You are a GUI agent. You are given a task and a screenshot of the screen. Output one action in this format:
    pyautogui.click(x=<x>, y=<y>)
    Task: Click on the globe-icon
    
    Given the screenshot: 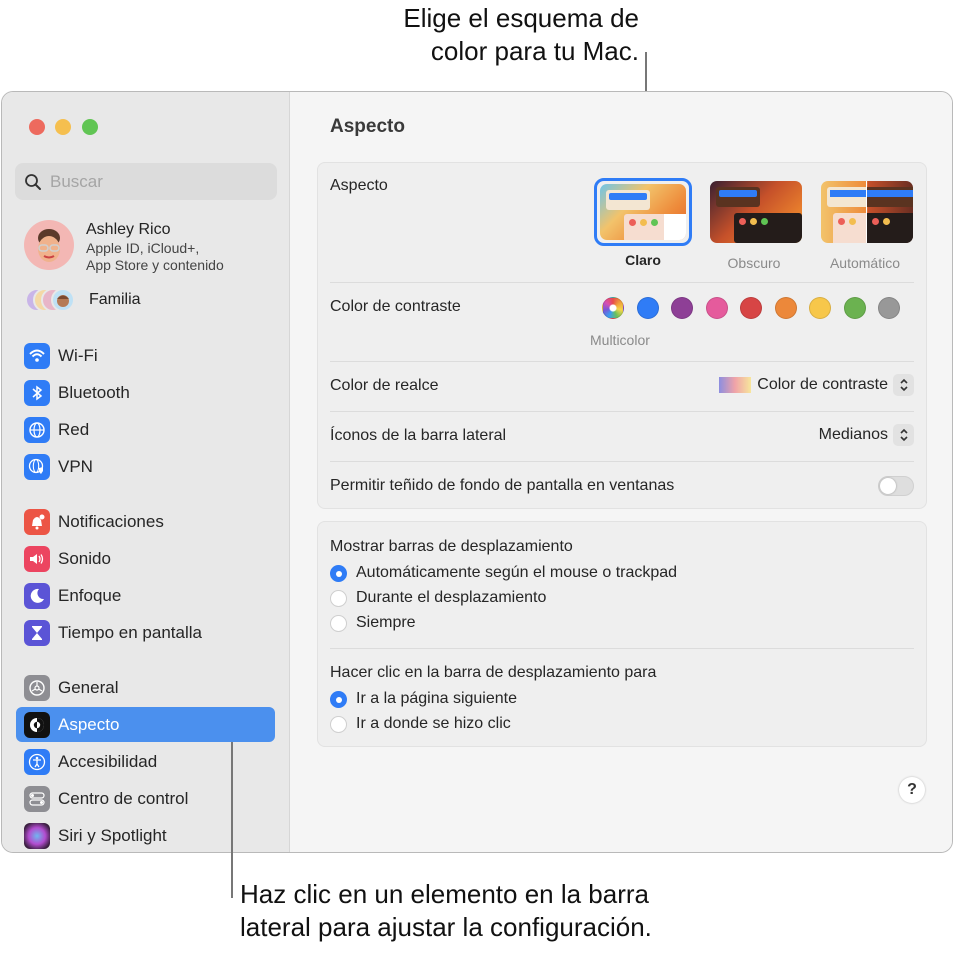 What is the action you would take?
    pyautogui.click(x=37, y=429)
    